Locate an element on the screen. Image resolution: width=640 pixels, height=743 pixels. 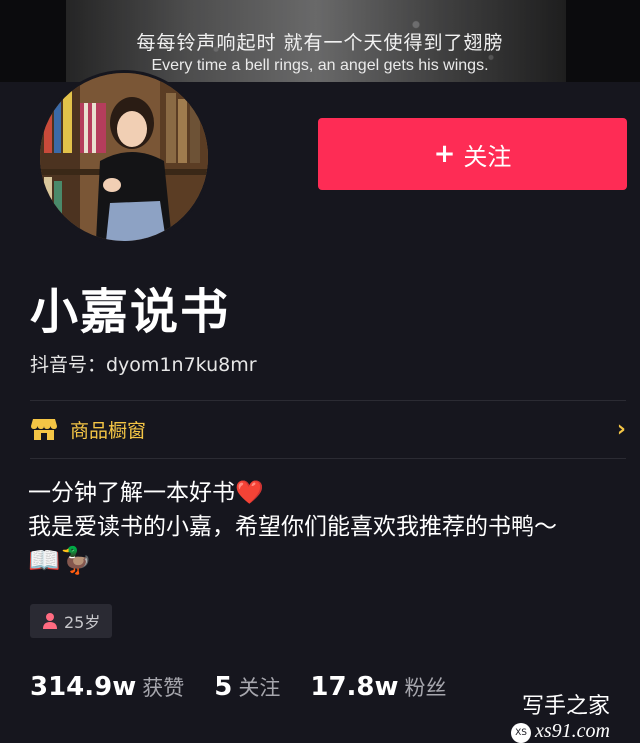
profile-name: 小嘉说书 is located at coordinates (130, 312).